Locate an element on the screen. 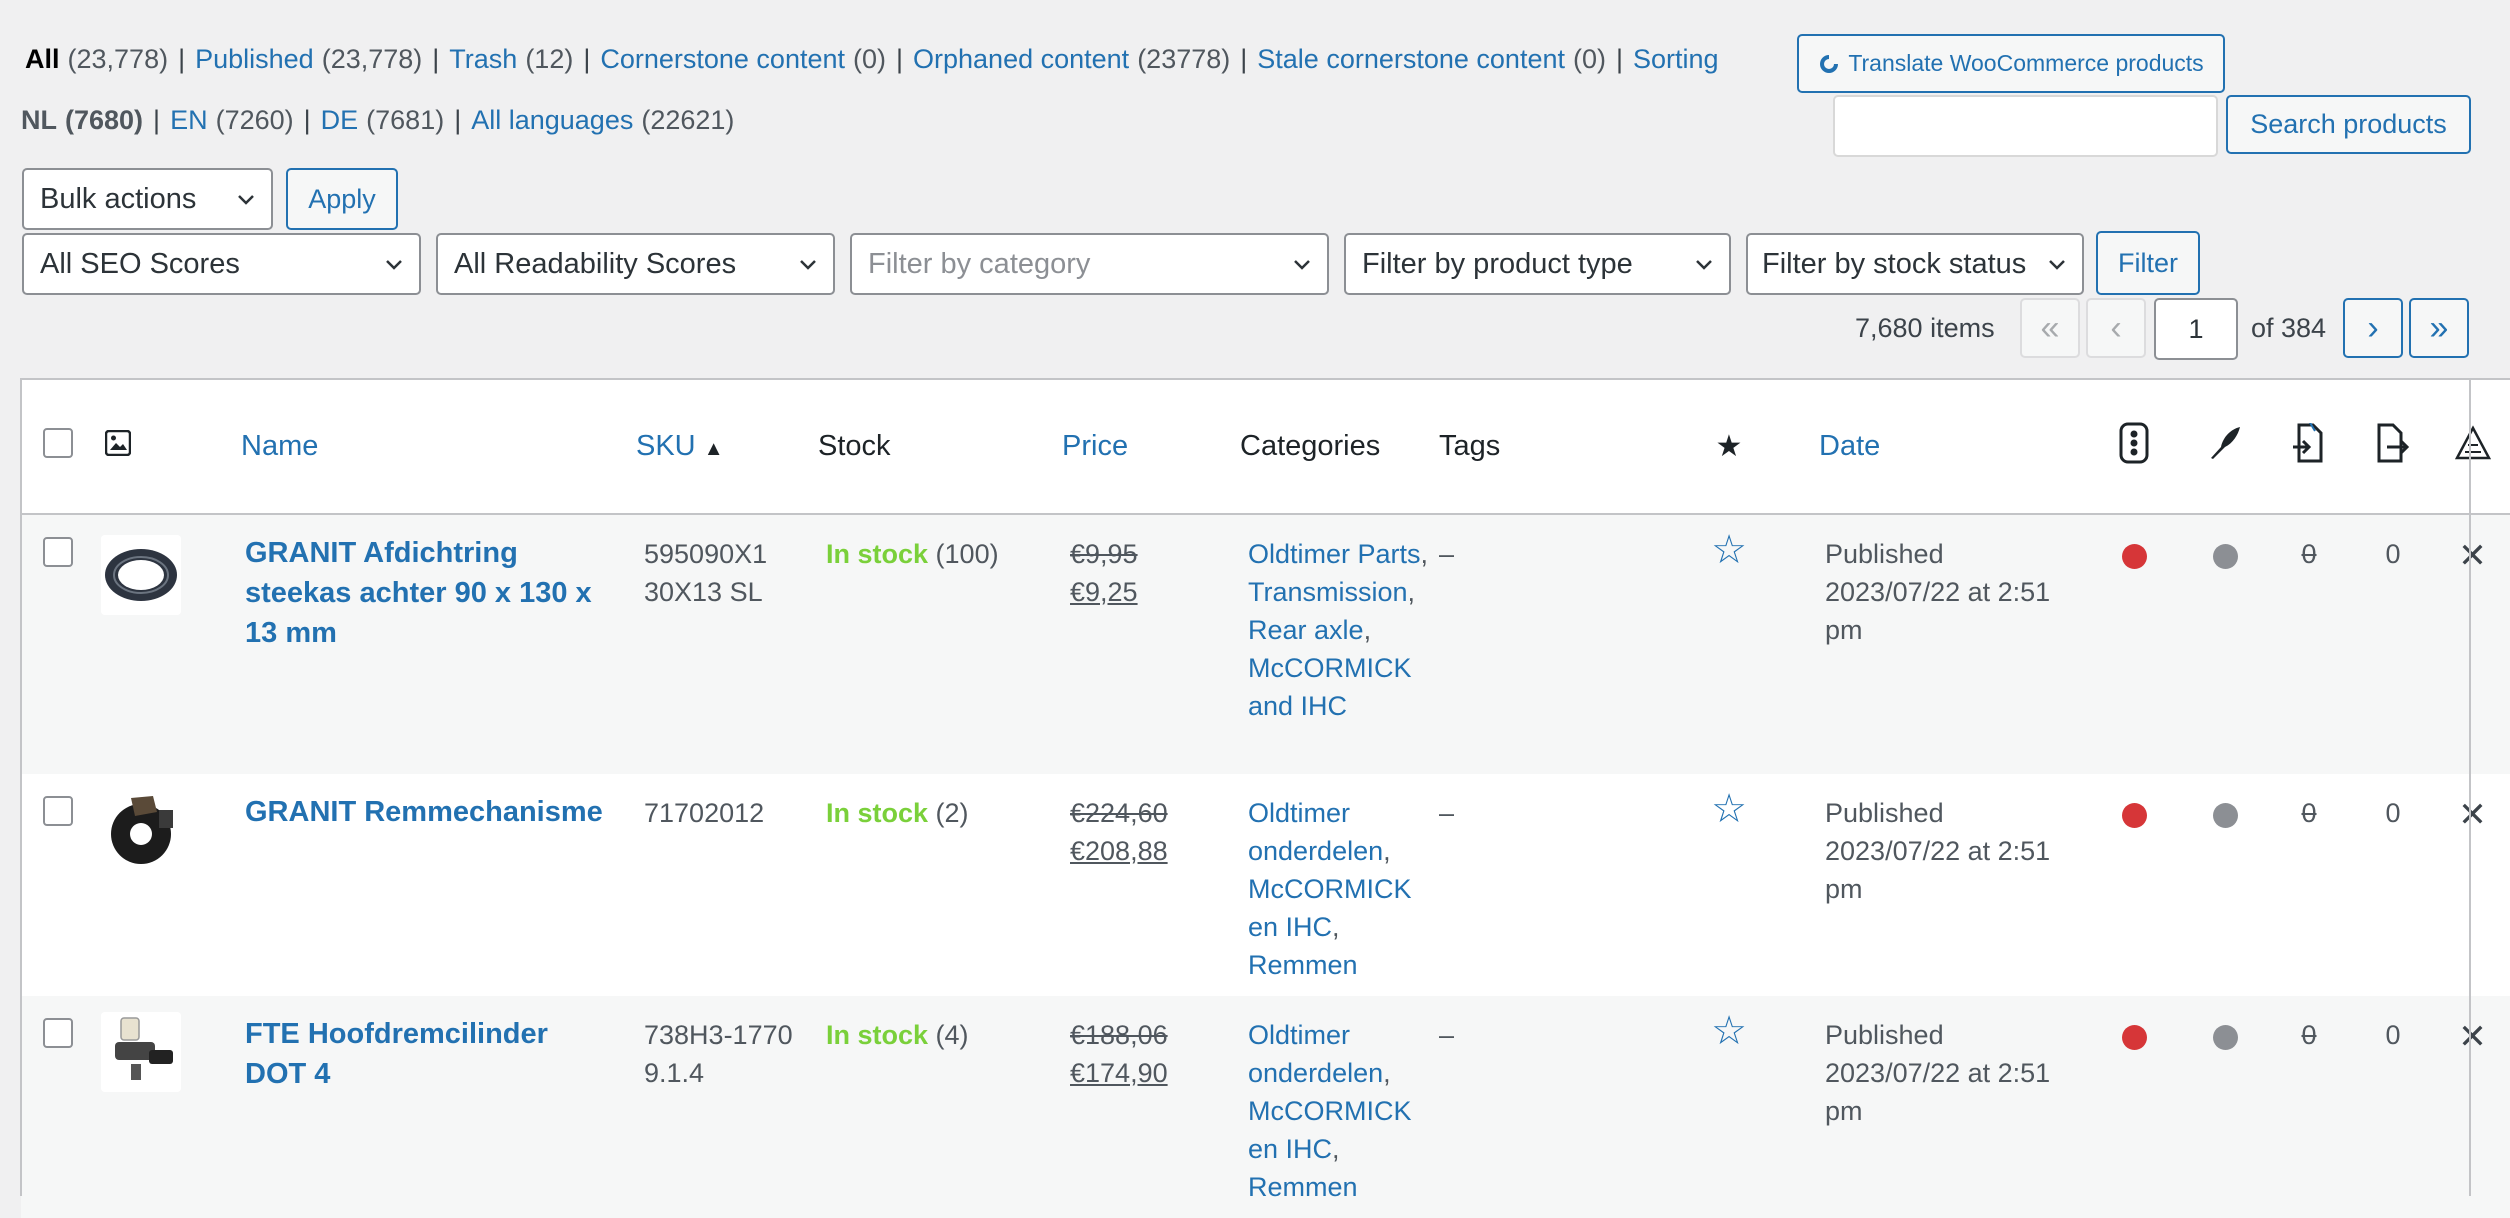 This screenshot has height=1218, width=2510. category-filter: Filter by category is located at coordinates (1089, 264).